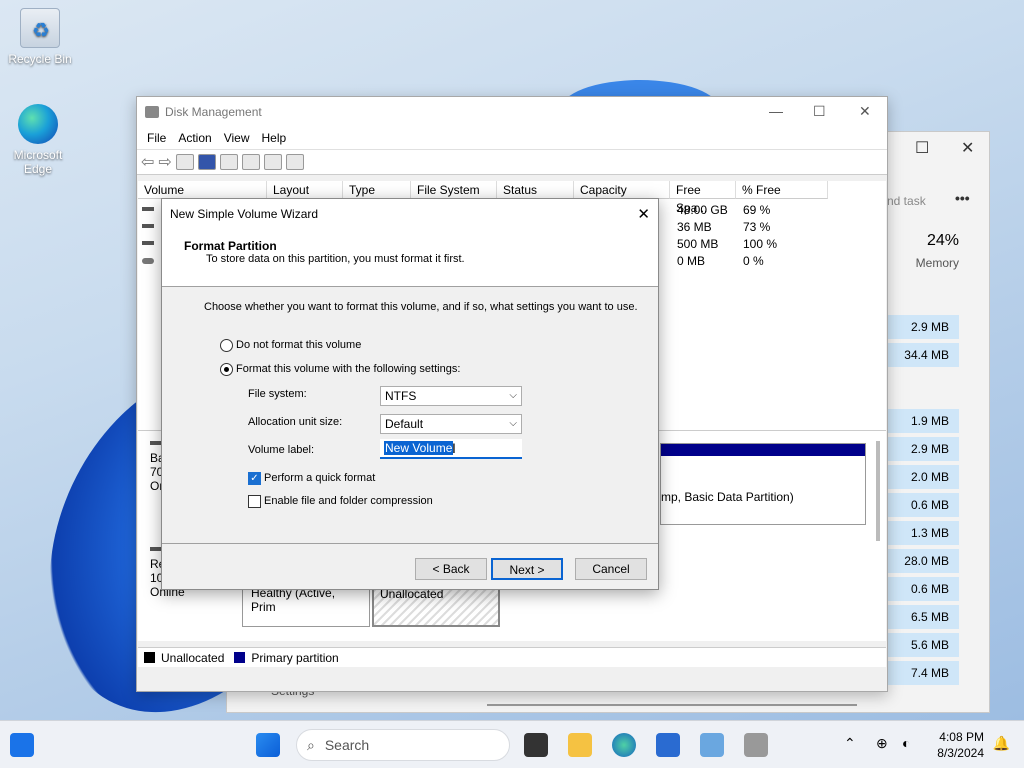 The image size is (1024, 768). Describe the element at coordinates (937, 263) in the screenshot. I see `memory-column-label: Memory` at that location.